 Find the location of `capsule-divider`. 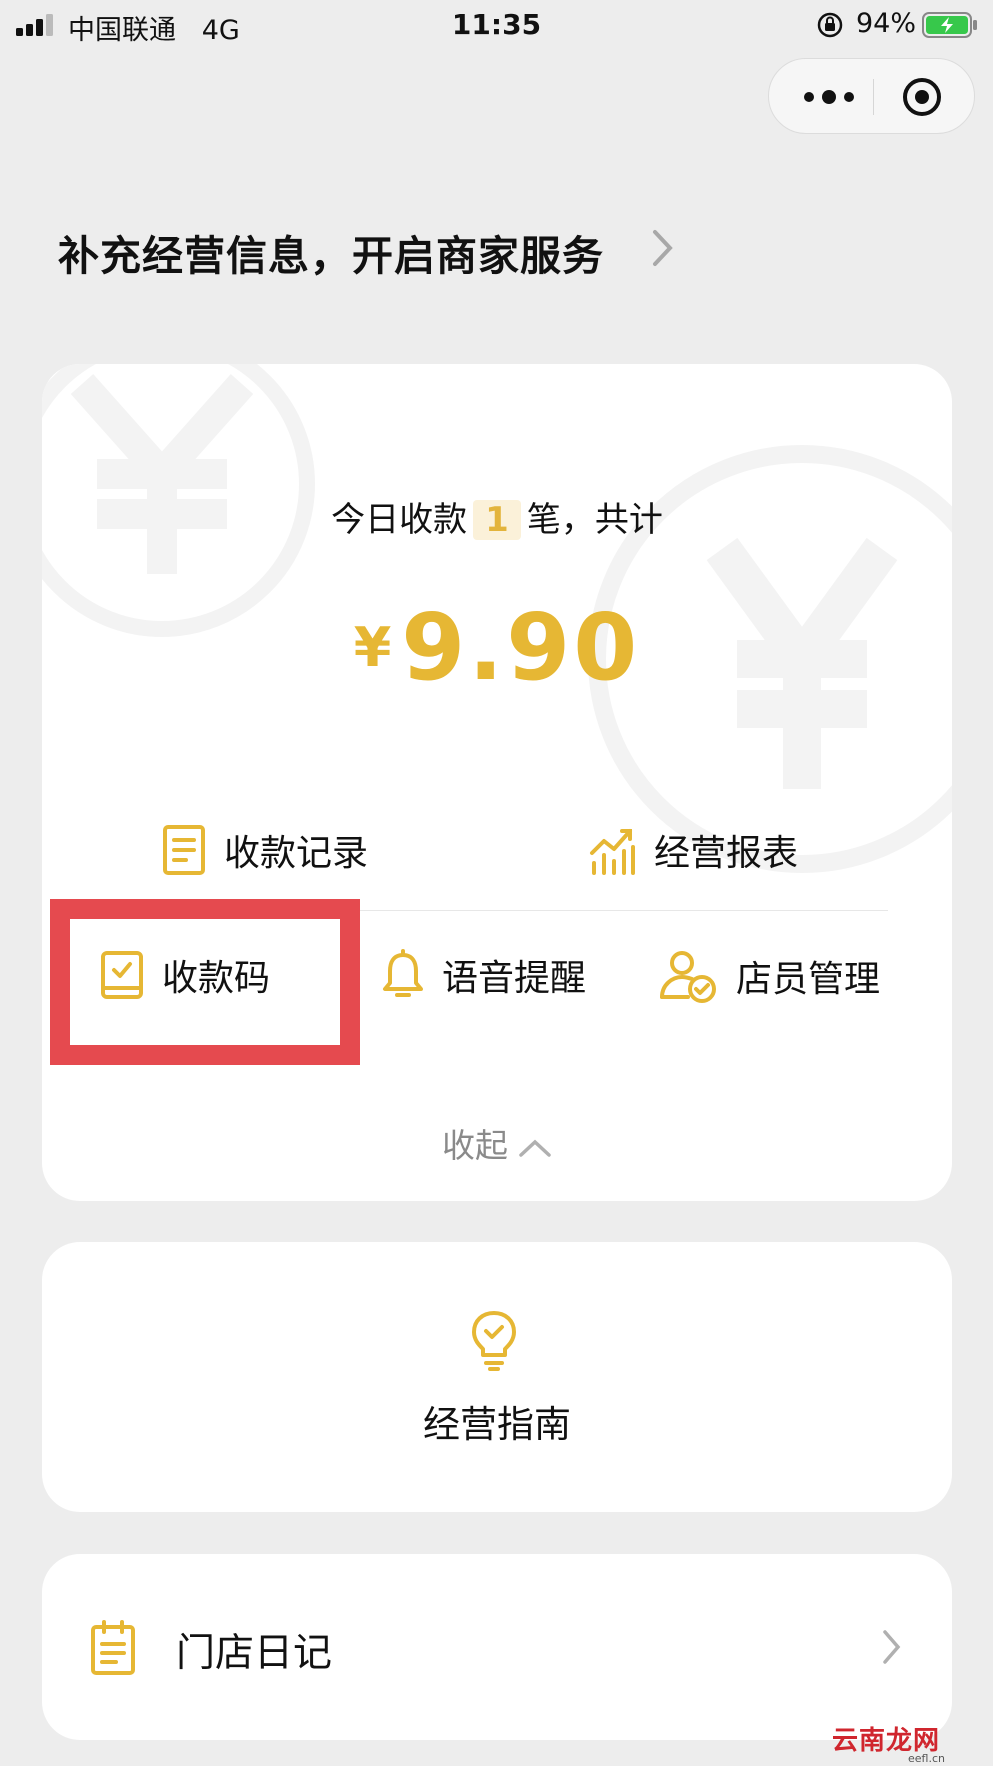

capsule-divider is located at coordinates (873, 97).